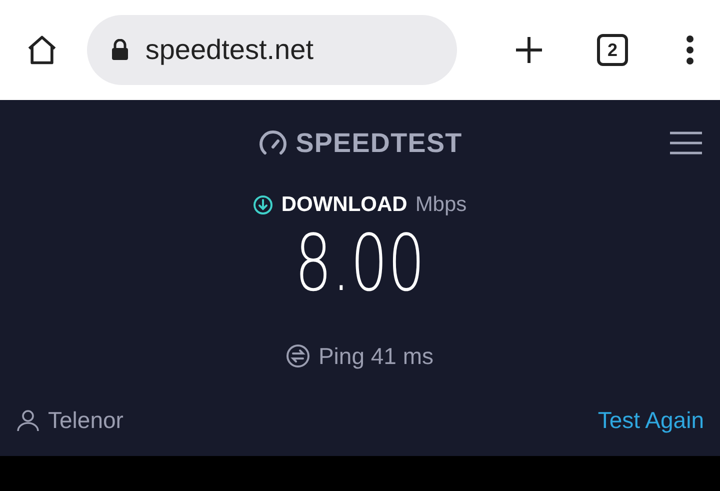 The height and width of the screenshot is (491, 720). I want to click on user-icon, so click(28, 420).